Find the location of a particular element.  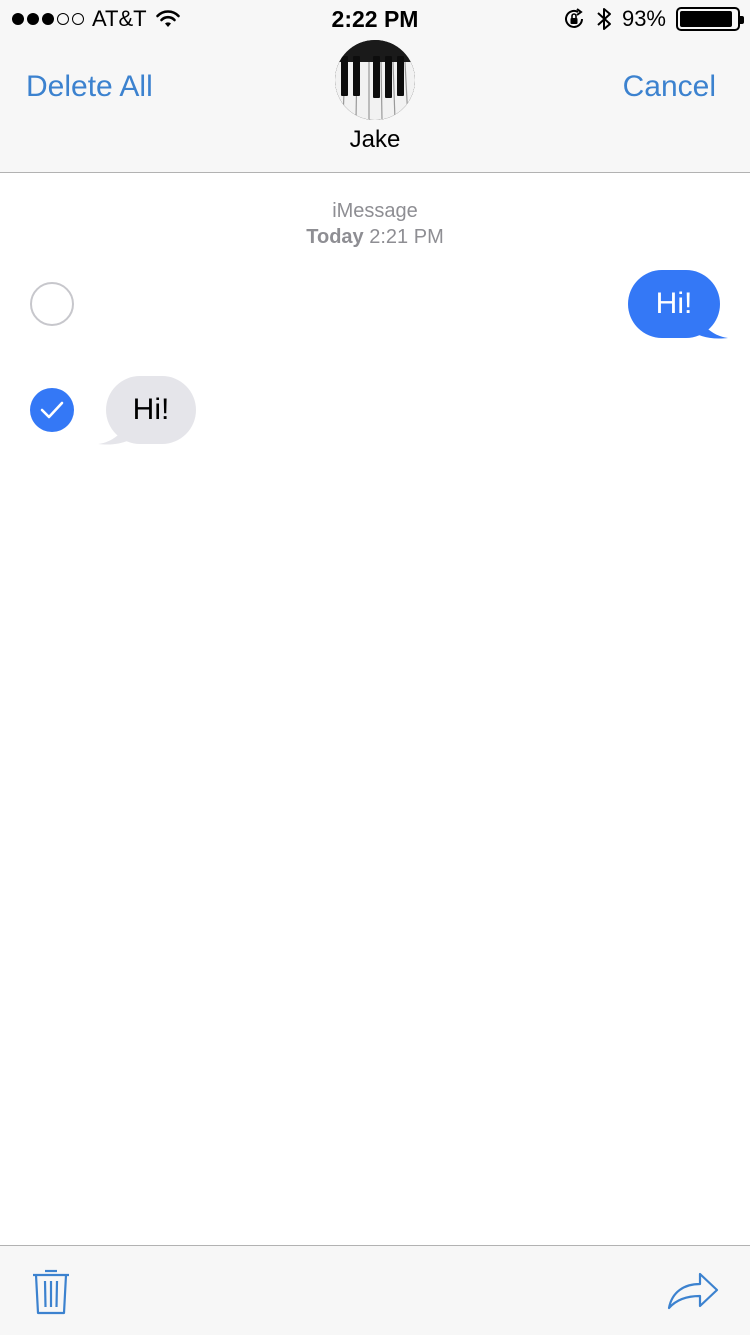

status-right: 93% is located at coordinates (653, 19).